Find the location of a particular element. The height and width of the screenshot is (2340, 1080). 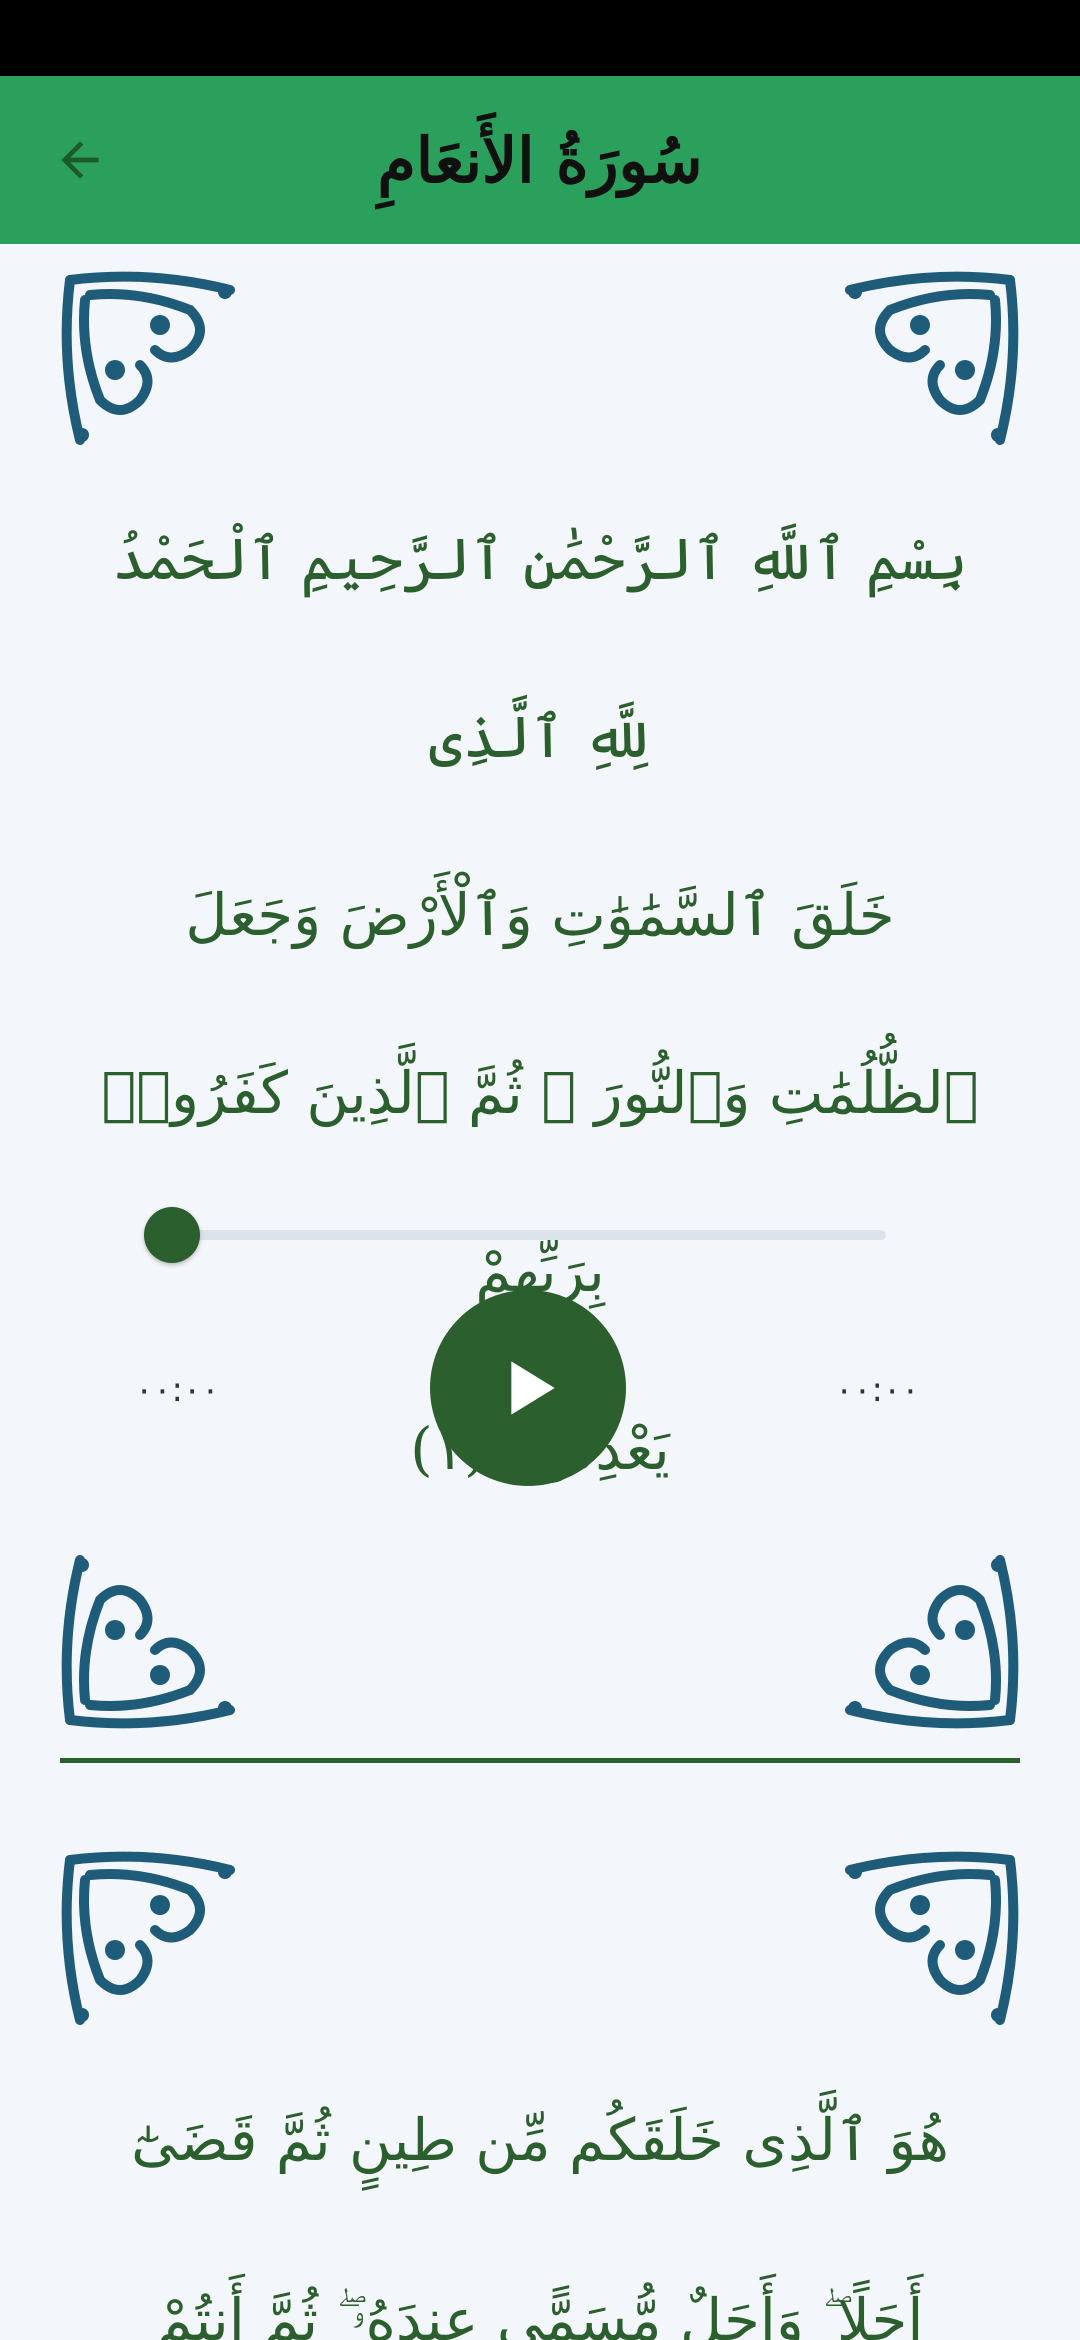

page-title: سُورَةُ الأَنعَامِ is located at coordinates (540, 160).